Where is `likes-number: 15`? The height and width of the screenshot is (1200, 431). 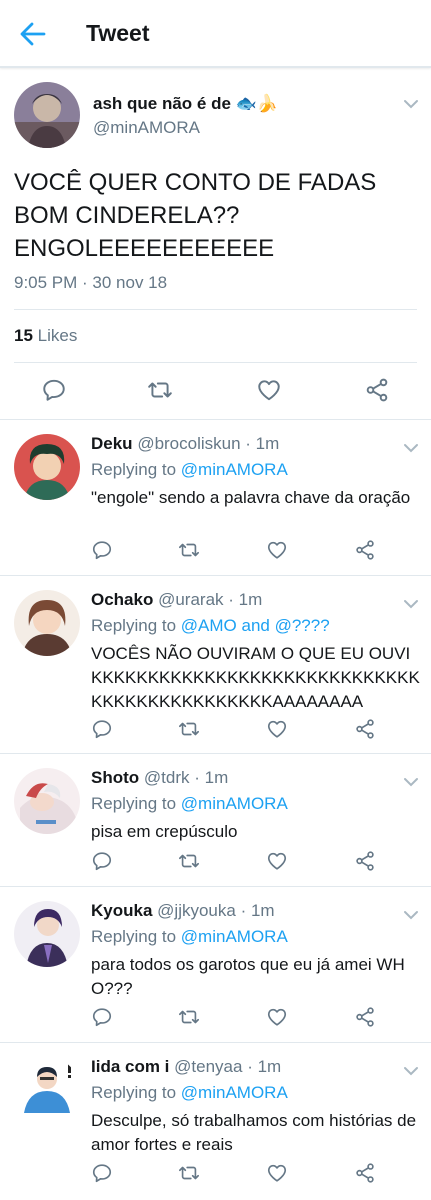 likes-number: 15 is located at coordinates (23, 335).